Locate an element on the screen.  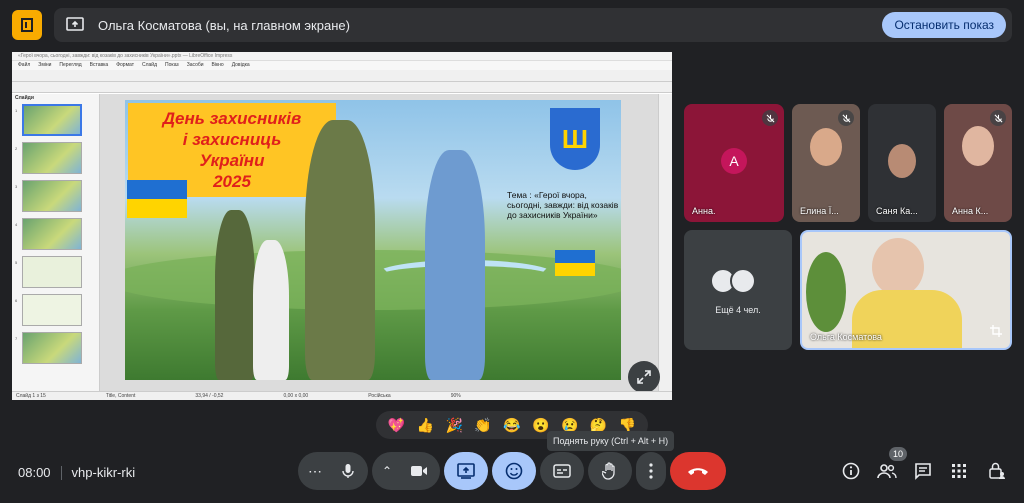
people-icon is located at coordinates (887, 471).